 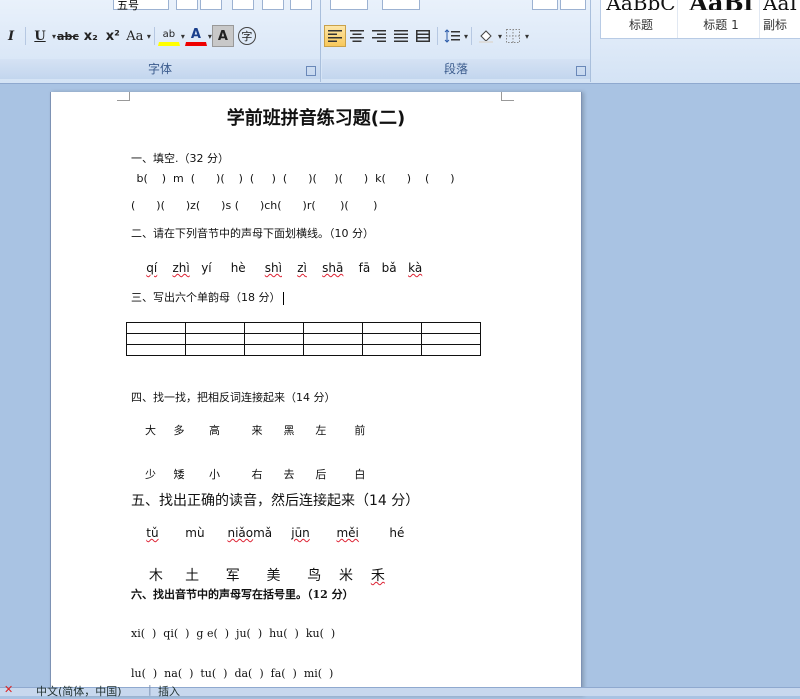 I want to click on syllable: zì, so click(x=302, y=268).